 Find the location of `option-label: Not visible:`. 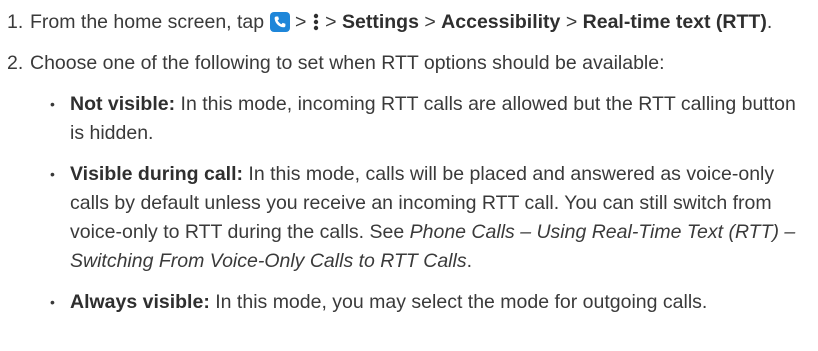

option-label: Not visible: is located at coordinates (123, 104).